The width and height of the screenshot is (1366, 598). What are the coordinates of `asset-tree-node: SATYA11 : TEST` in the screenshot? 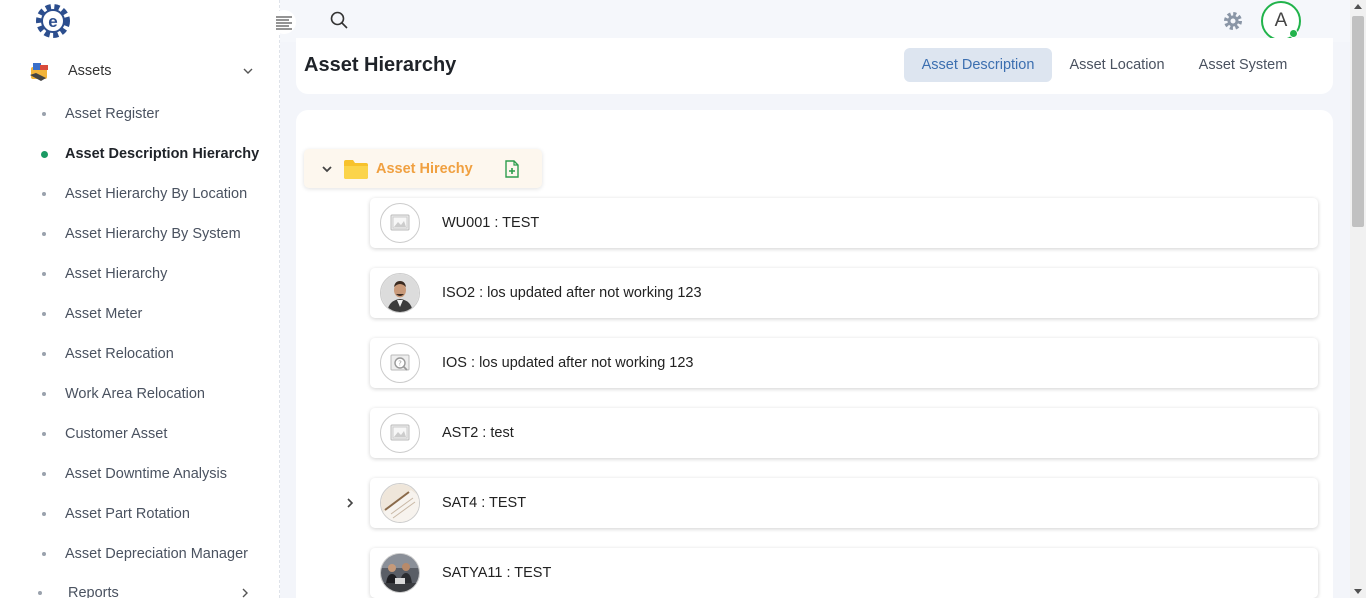 It's located at (844, 573).